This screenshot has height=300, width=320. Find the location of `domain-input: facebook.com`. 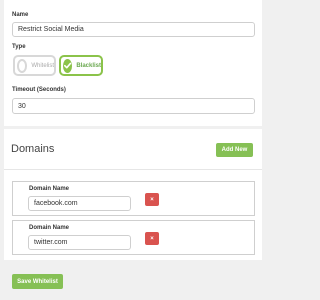

domain-input: facebook.com is located at coordinates (79, 203).